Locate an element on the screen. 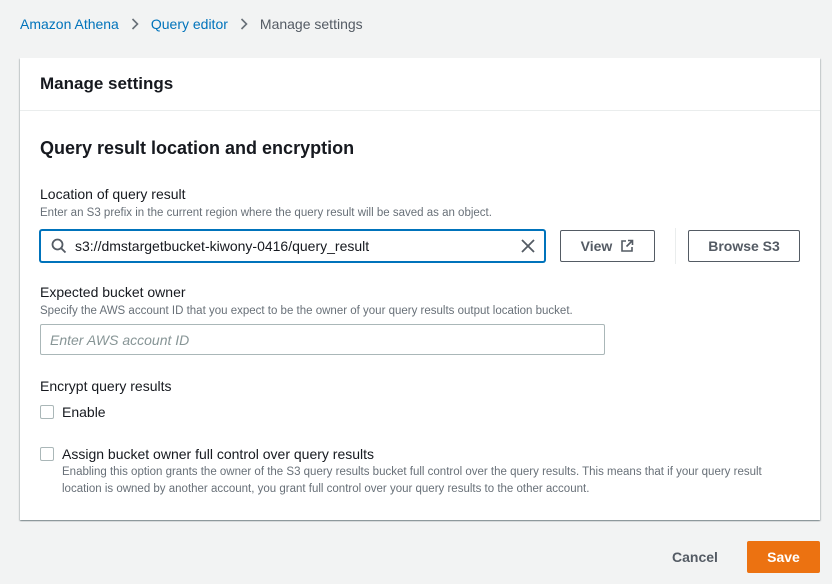 The height and width of the screenshot is (584, 832). location-label: Location of query result is located at coordinates (113, 194).